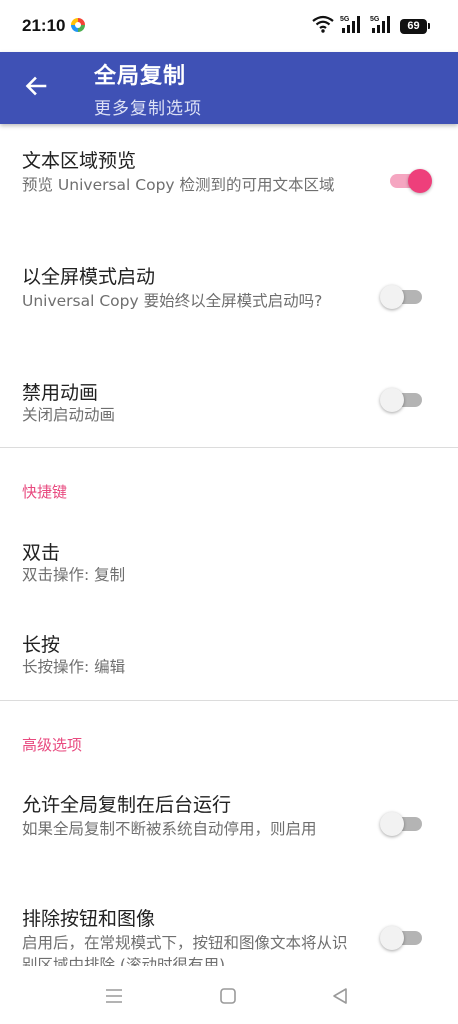 The width and height of the screenshot is (458, 1024). I want to click on pref-run-in-background: 允许全局复制在后台运行 如果全局复制不断被系统自动停用，则启用, so click(229, 829).